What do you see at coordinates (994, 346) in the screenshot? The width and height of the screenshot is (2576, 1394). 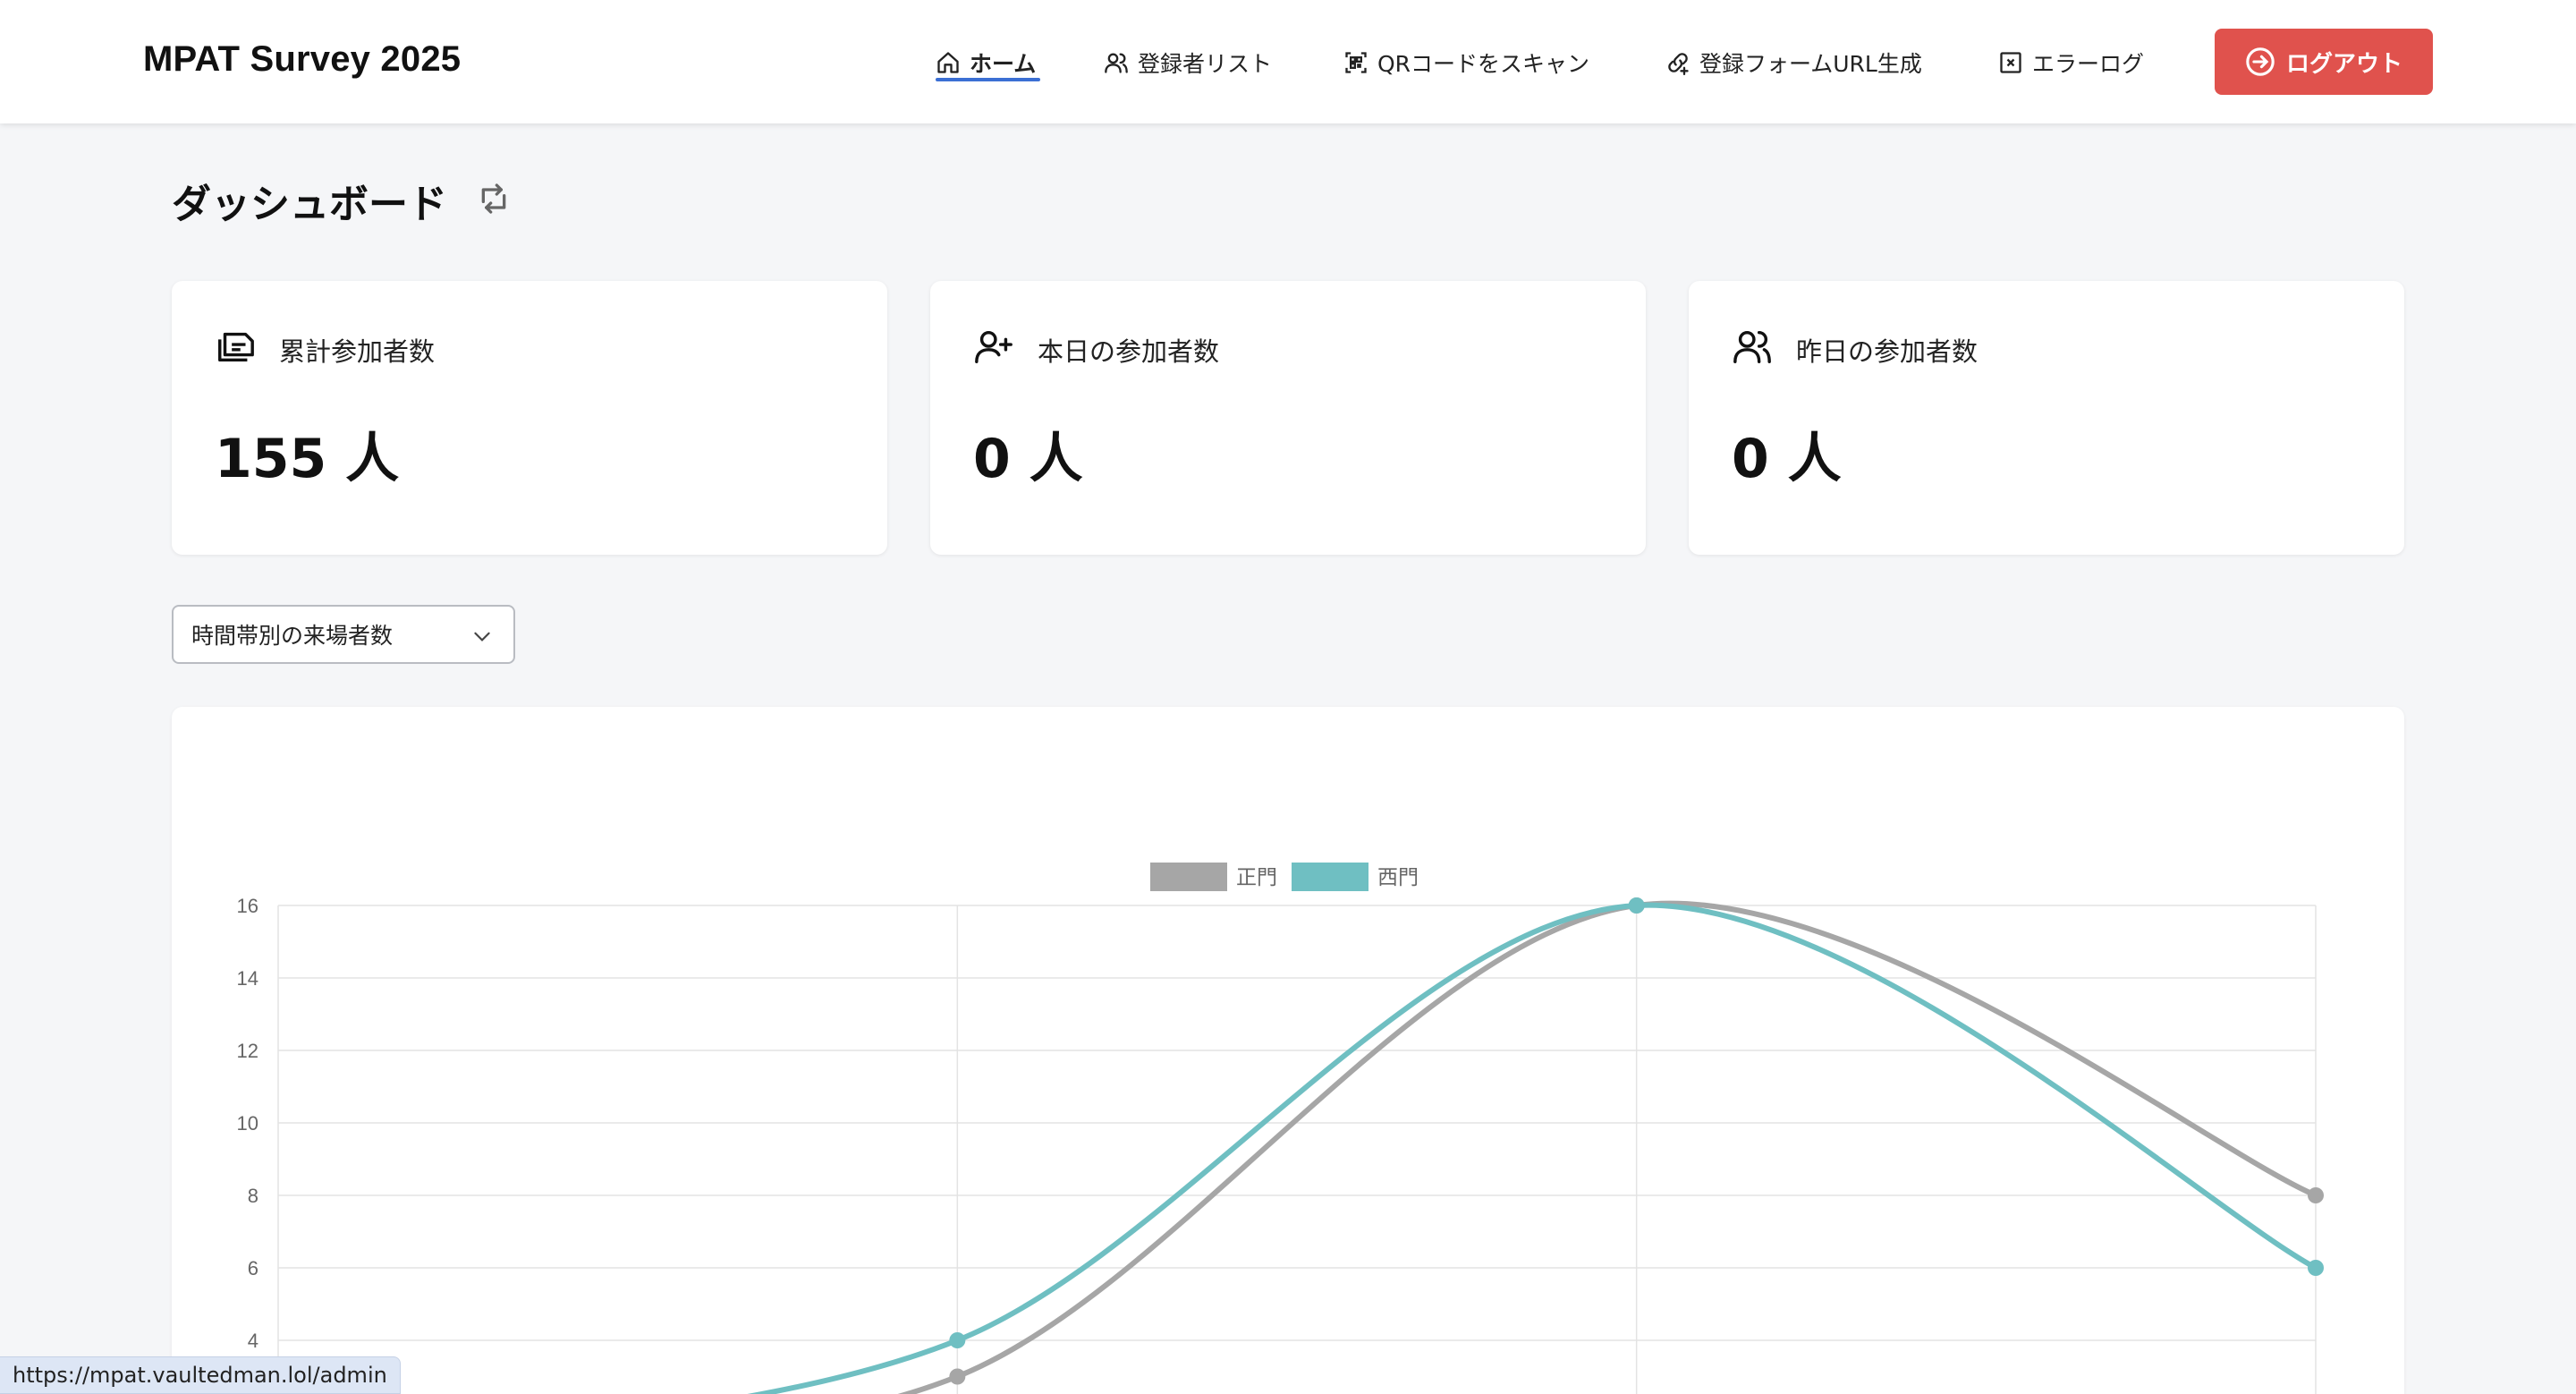 I see `user-plus-icon` at bounding box center [994, 346].